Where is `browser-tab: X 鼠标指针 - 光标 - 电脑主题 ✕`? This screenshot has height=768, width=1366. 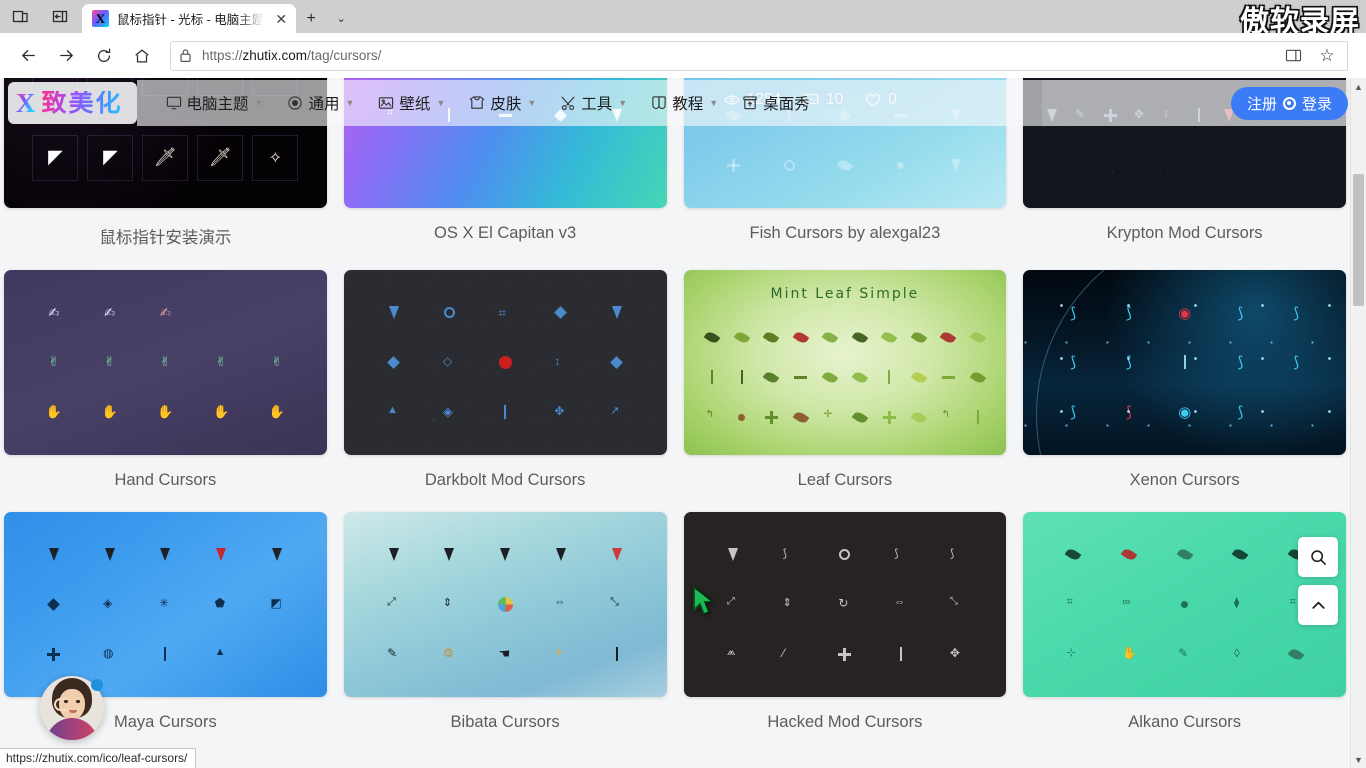
browser-tab: X 鼠标指针 - 光标 - 电脑主题 ✕ is located at coordinates (189, 18).